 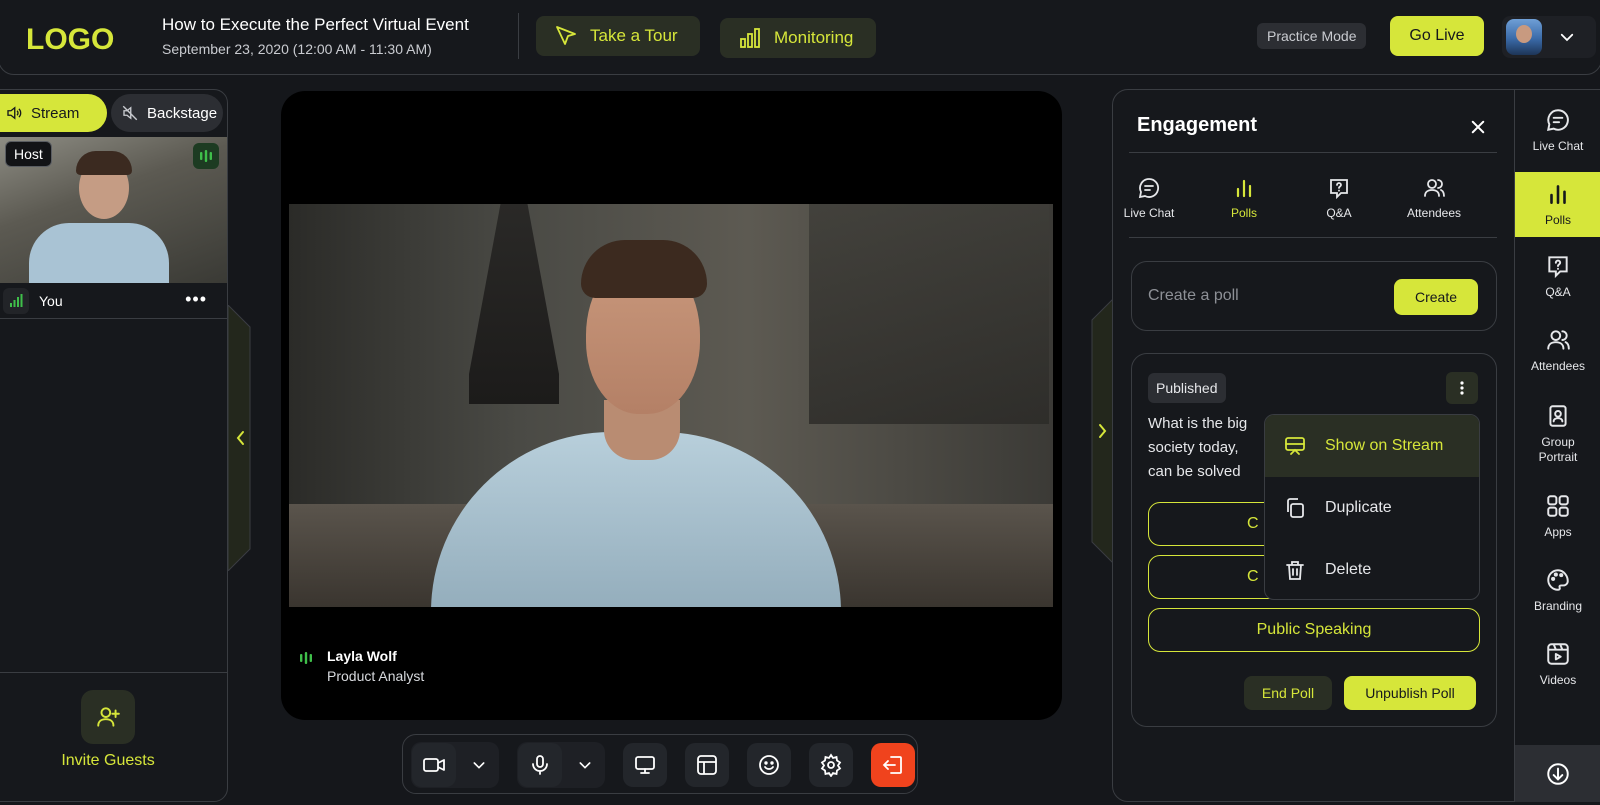 What do you see at coordinates (1558, 506) in the screenshot?
I see `apps-icon` at bounding box center [1558, 506].